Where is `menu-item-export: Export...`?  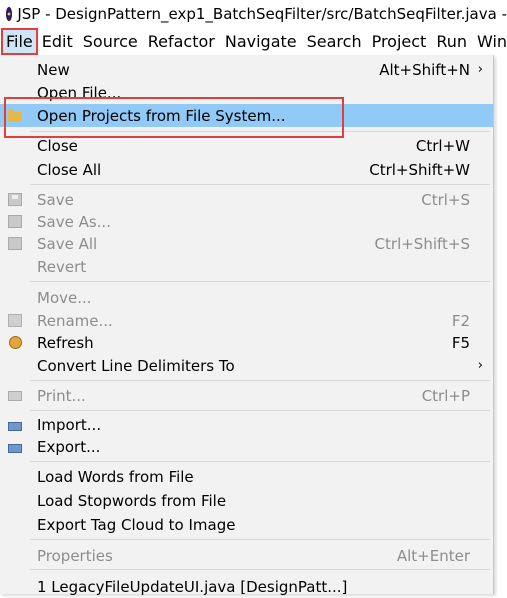
menu-item-export: Export... is located at coordinates (246, 446).